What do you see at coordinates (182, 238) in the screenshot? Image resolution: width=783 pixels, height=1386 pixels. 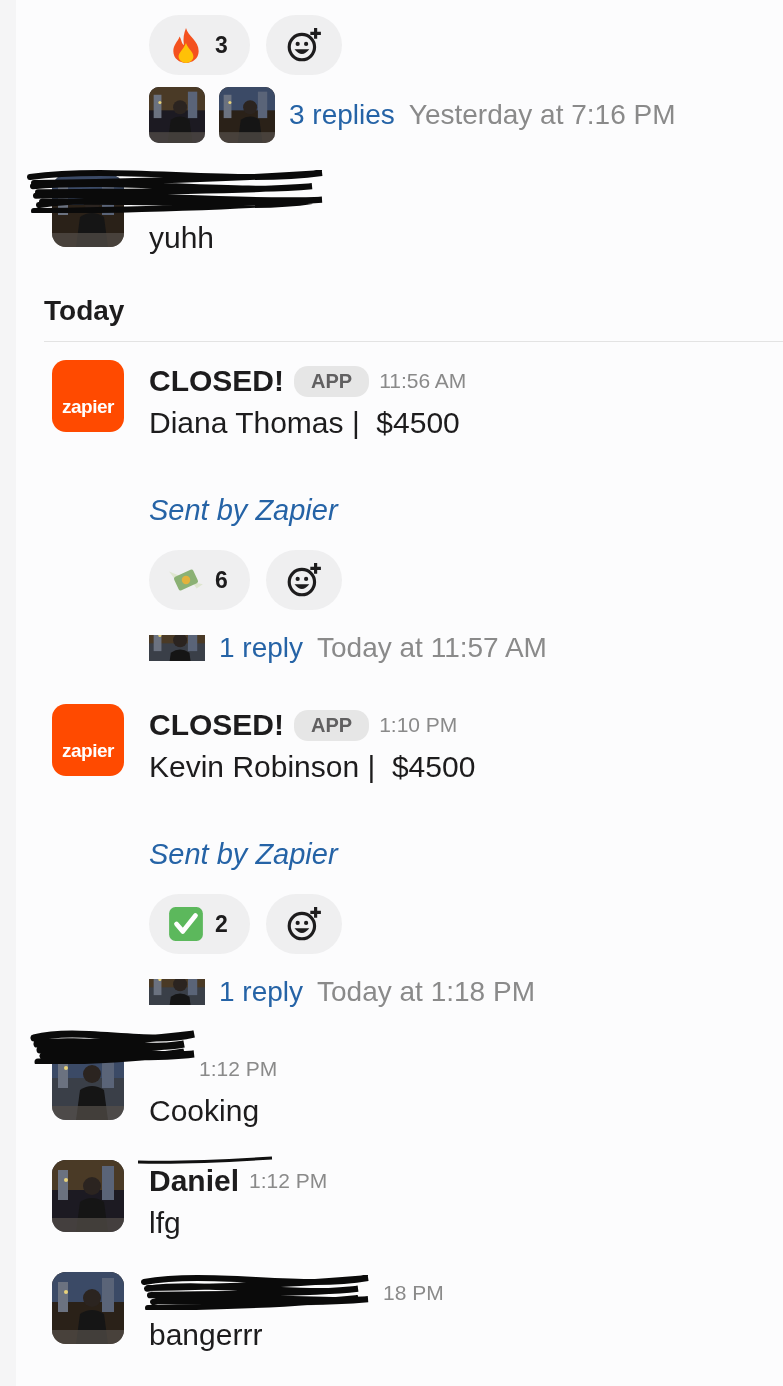 I see `message-text: yuhh` at bounding box center [182, 238].